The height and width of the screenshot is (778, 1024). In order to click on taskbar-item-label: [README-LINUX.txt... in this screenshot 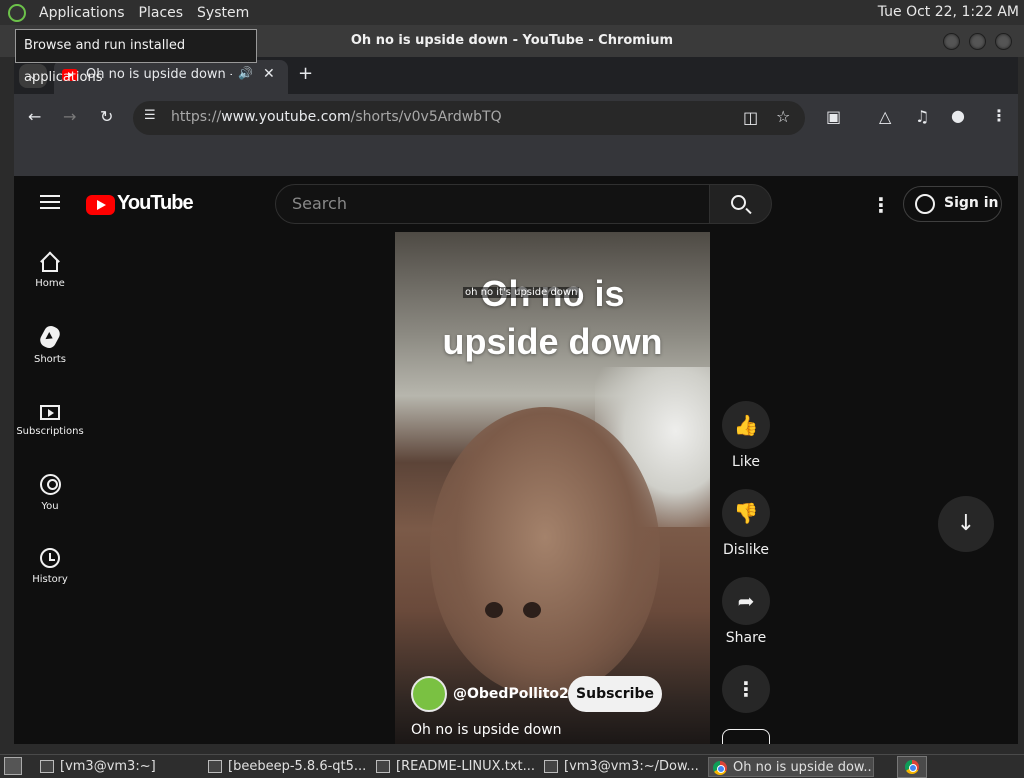, I will do `click(465, 766)`.